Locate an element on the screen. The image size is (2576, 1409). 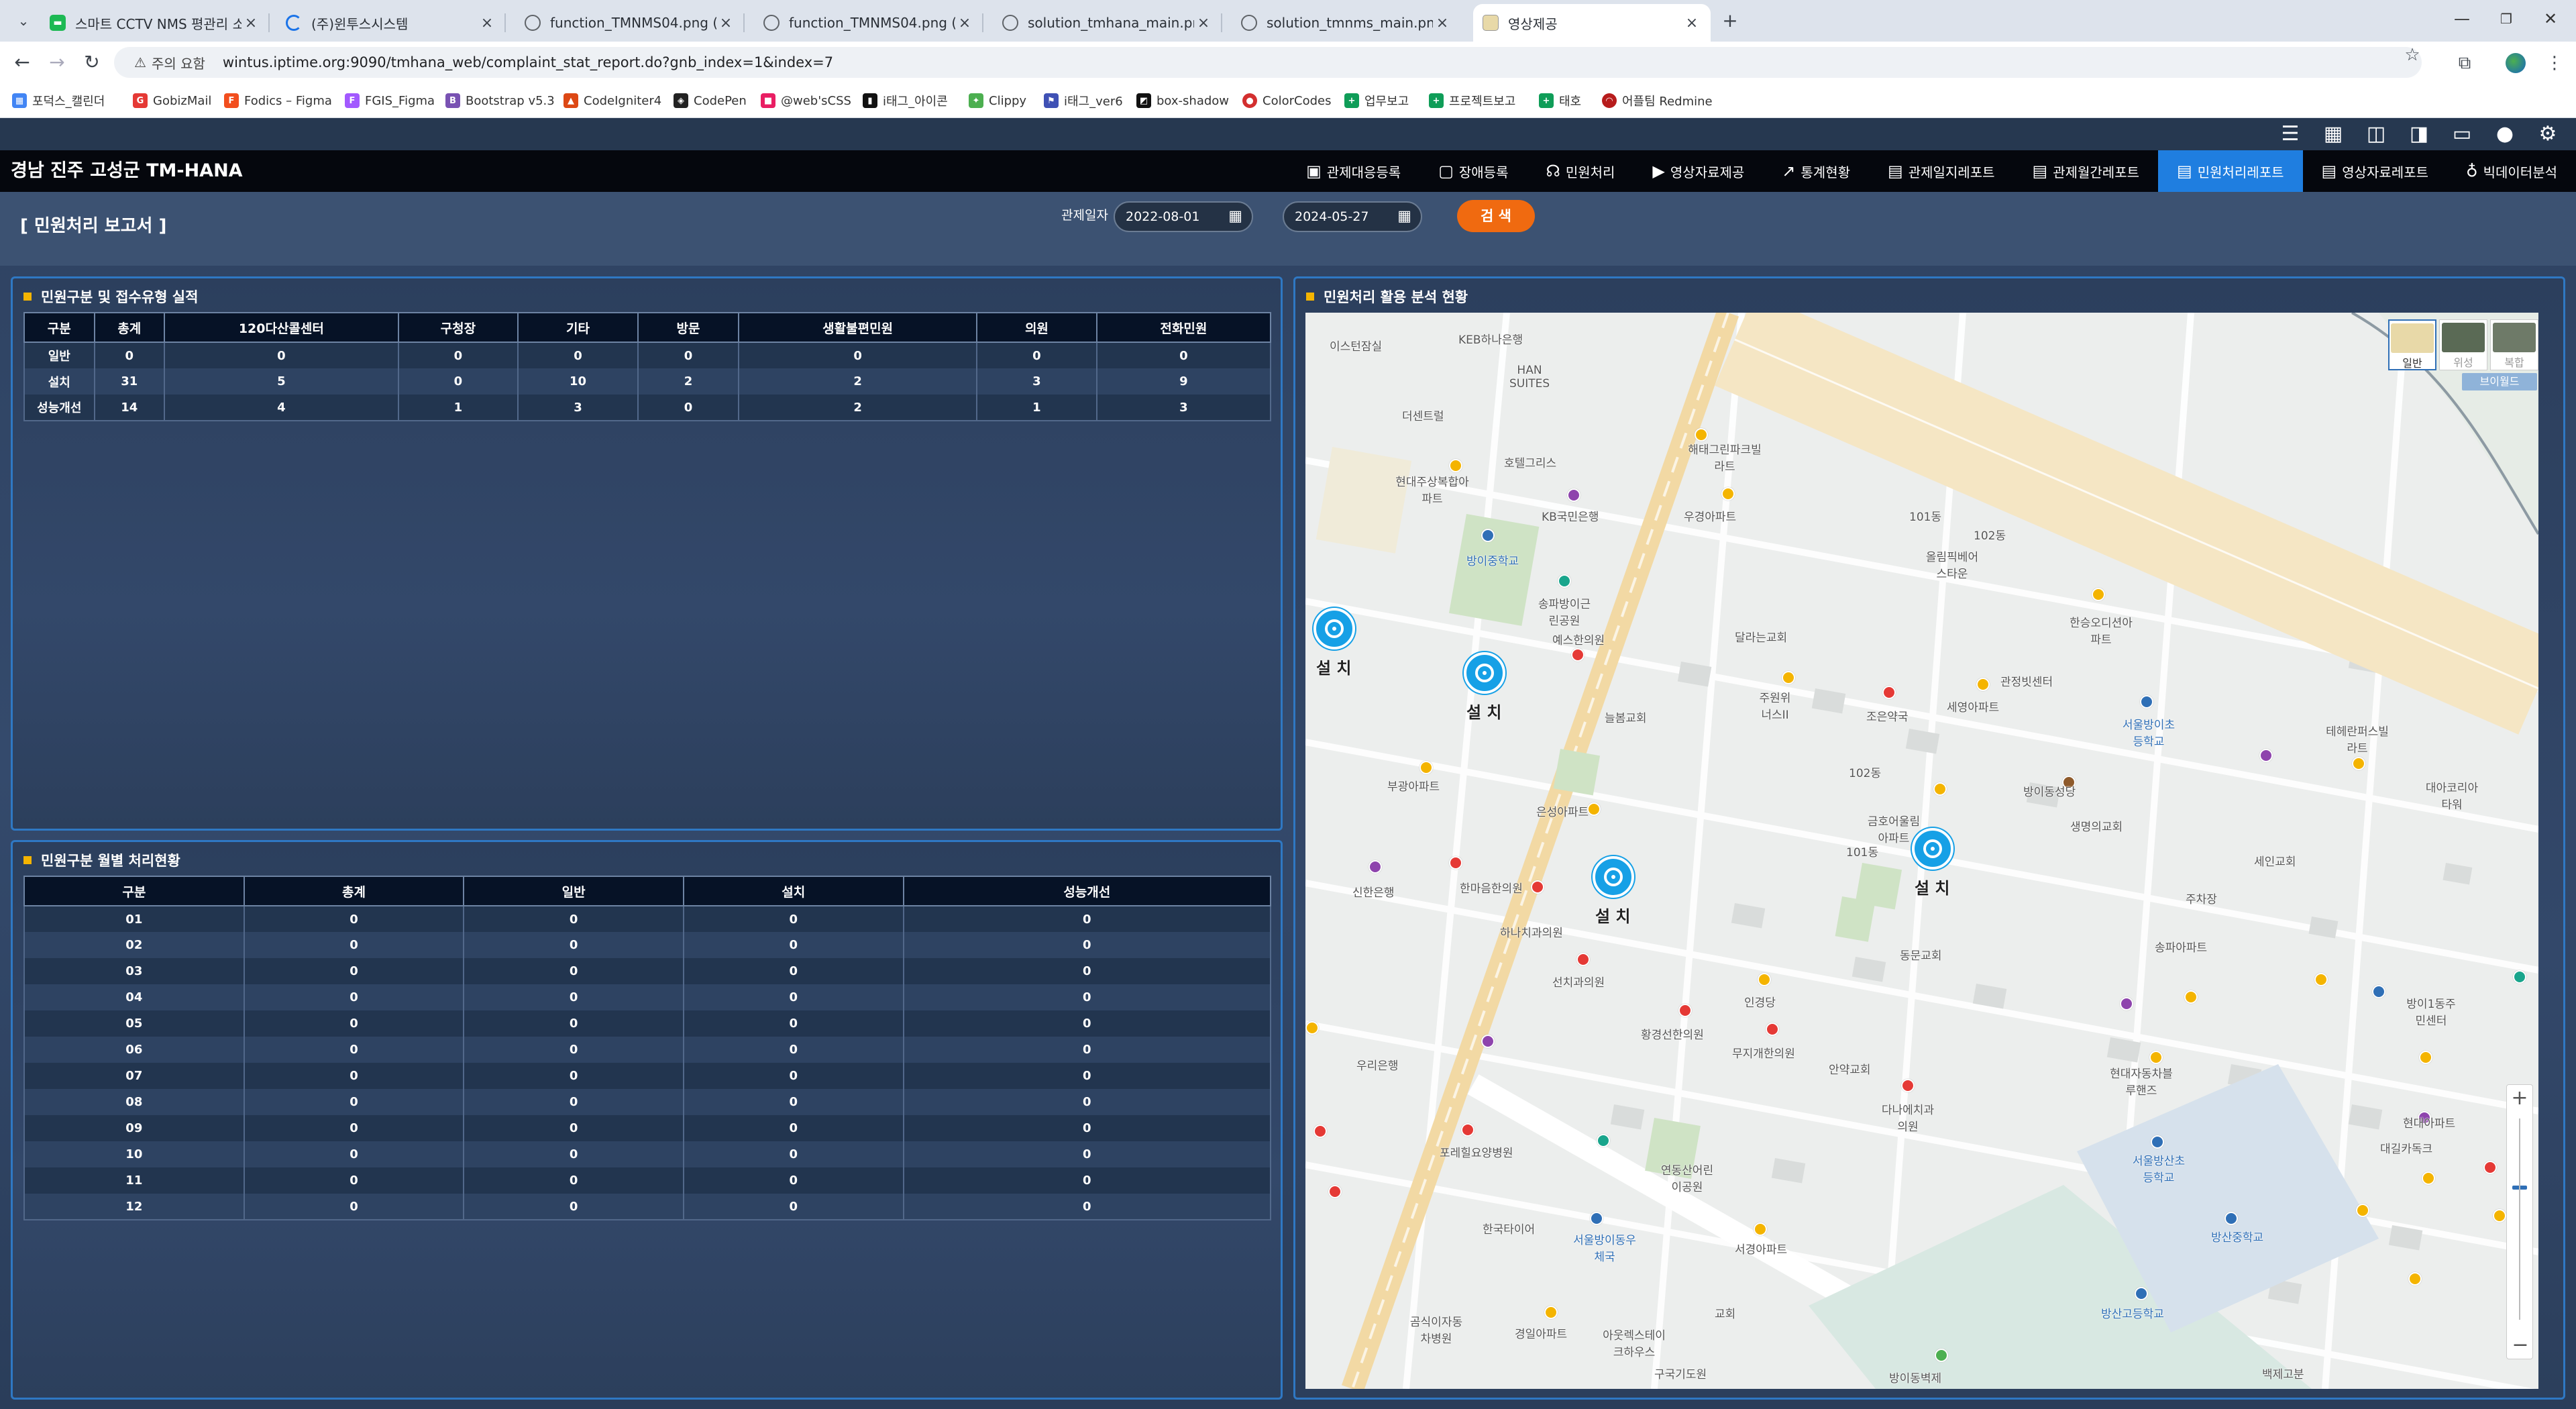
menu-item-monthly-report: ▤ 관제월간레포트 is located at coordinates (2086, 171).